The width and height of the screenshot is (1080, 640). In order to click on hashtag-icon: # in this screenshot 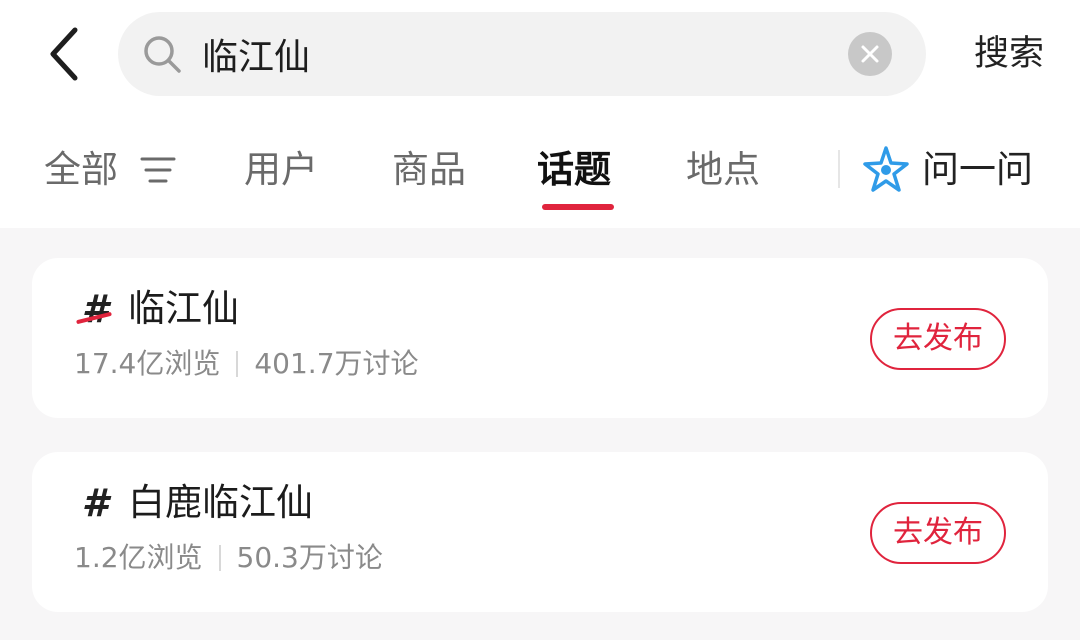, I will do `click(95, 503)`.